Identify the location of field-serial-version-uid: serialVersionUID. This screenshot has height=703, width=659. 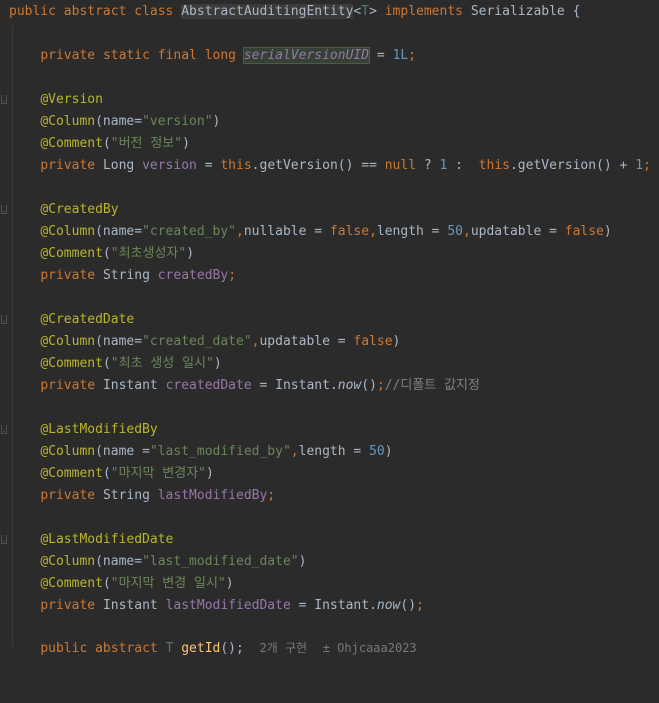
(306, 55).